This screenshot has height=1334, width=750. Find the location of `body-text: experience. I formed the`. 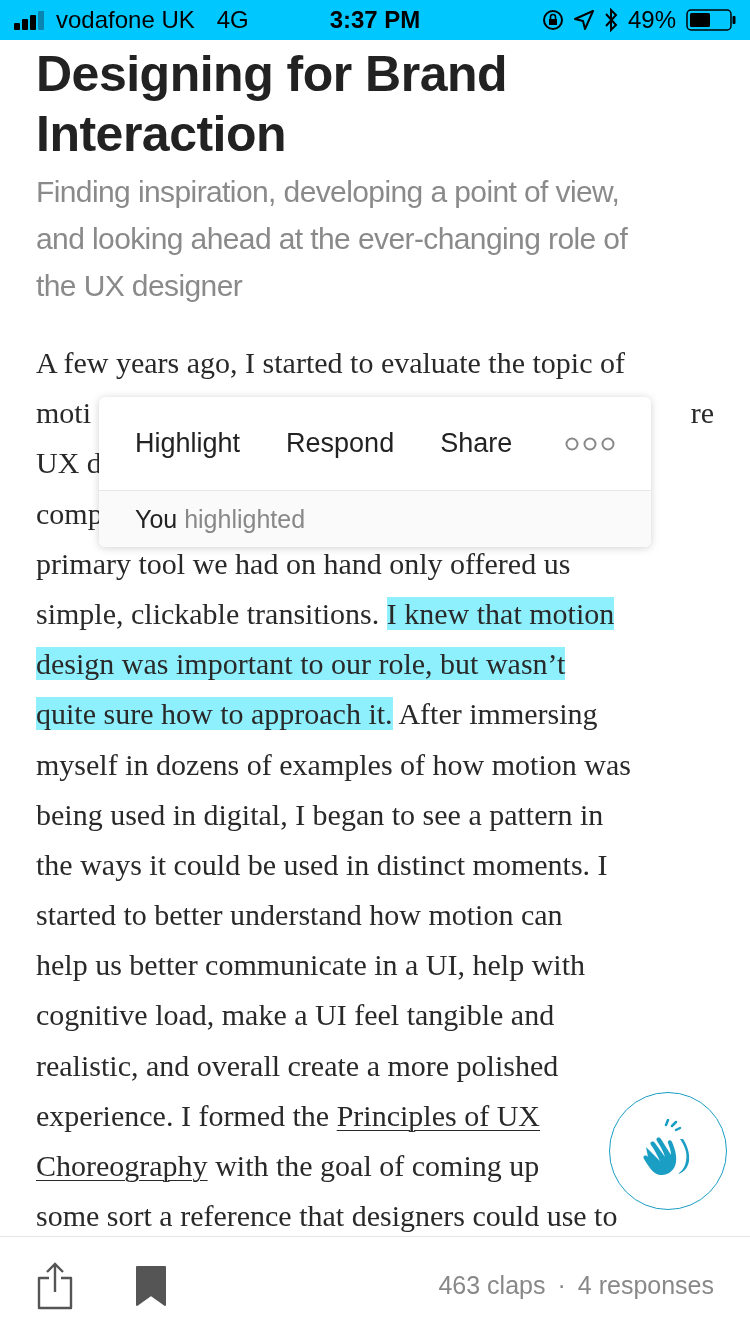

body-text: experience. I formed the is located at coordinates (183, 1115).